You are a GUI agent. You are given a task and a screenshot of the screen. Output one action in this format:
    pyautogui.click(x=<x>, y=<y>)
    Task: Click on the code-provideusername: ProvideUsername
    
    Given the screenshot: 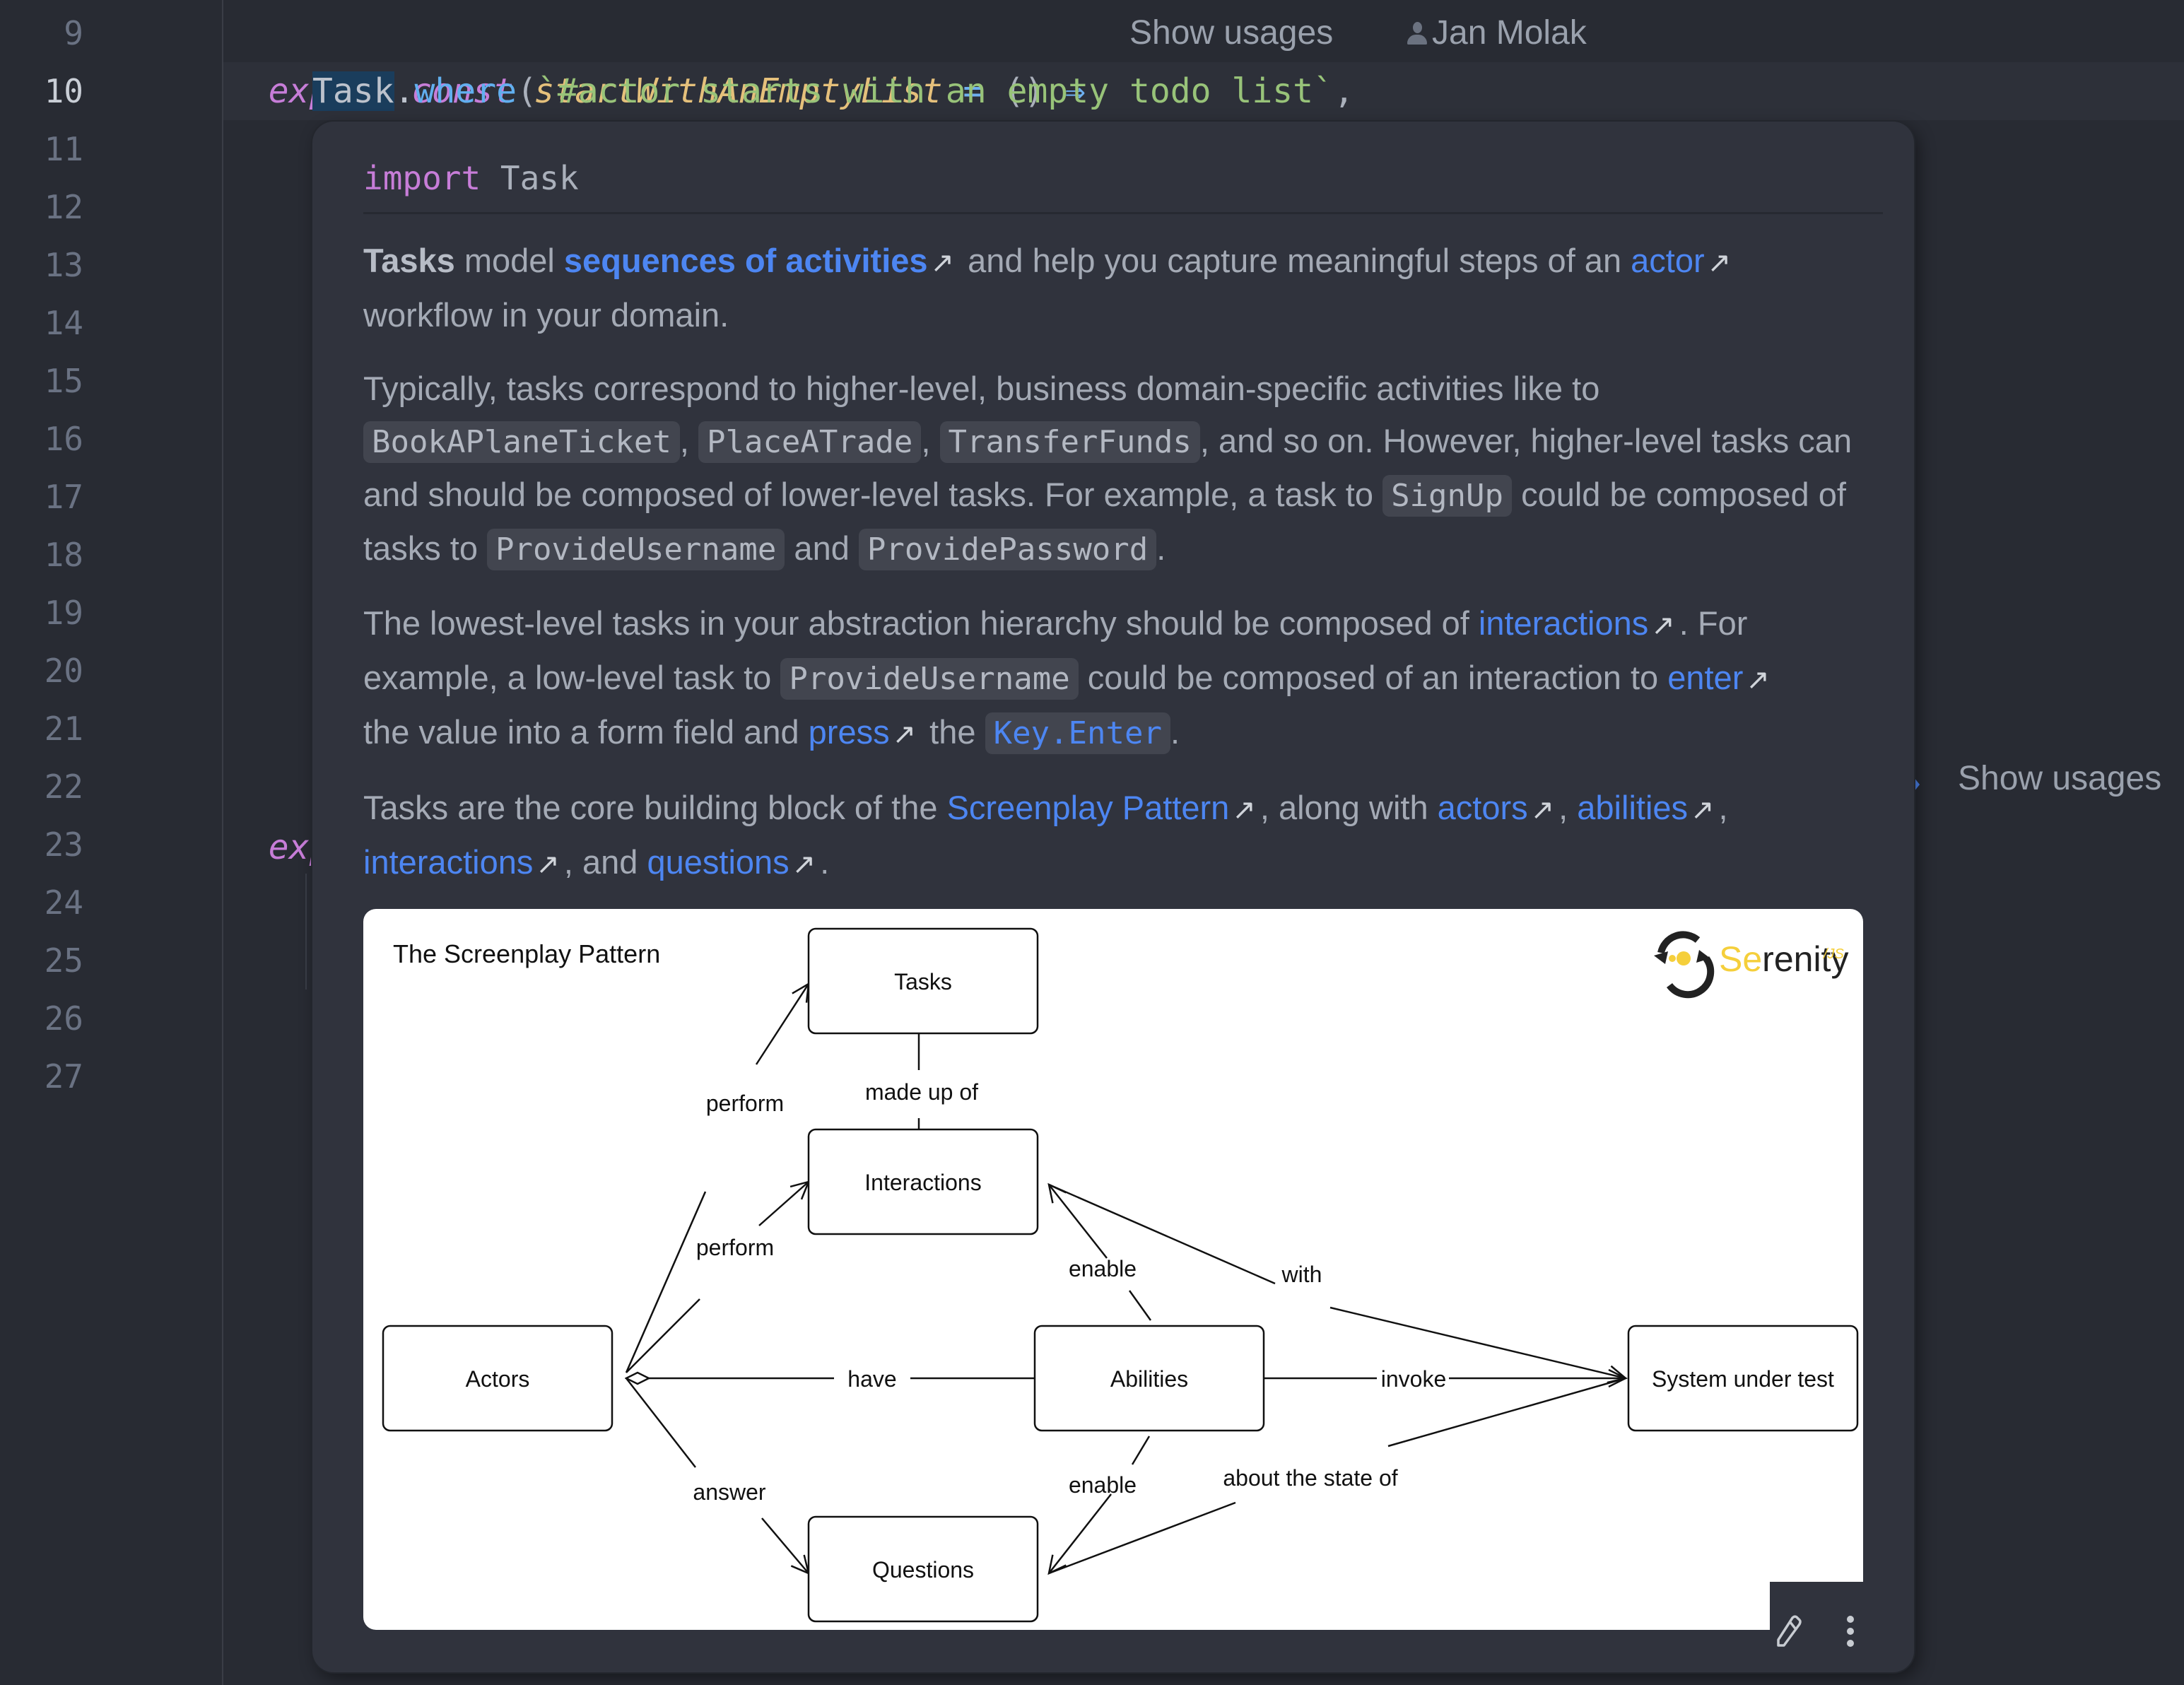 What is the action you would take?
    pyautogui.click(x=930, y=679)
    